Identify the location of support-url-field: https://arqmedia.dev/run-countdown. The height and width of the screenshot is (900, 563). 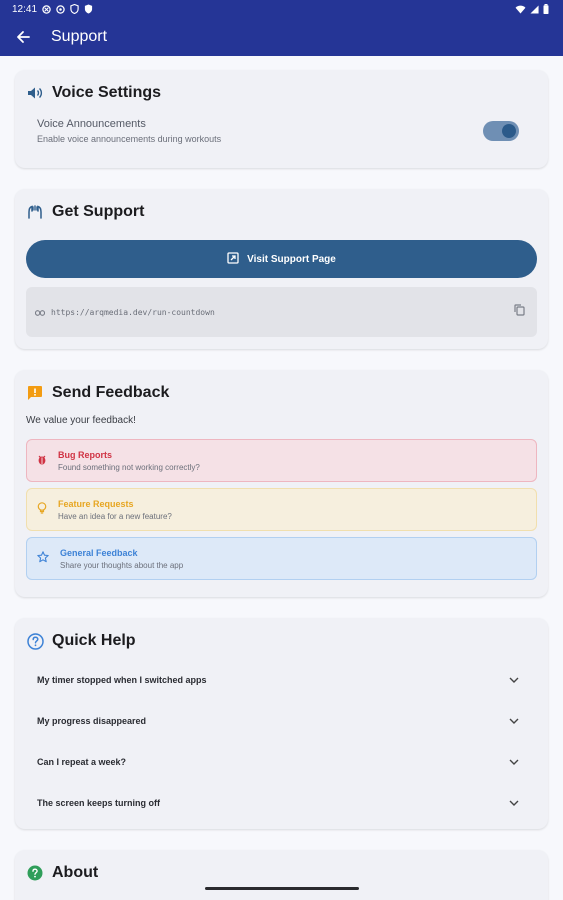
(281, 312).